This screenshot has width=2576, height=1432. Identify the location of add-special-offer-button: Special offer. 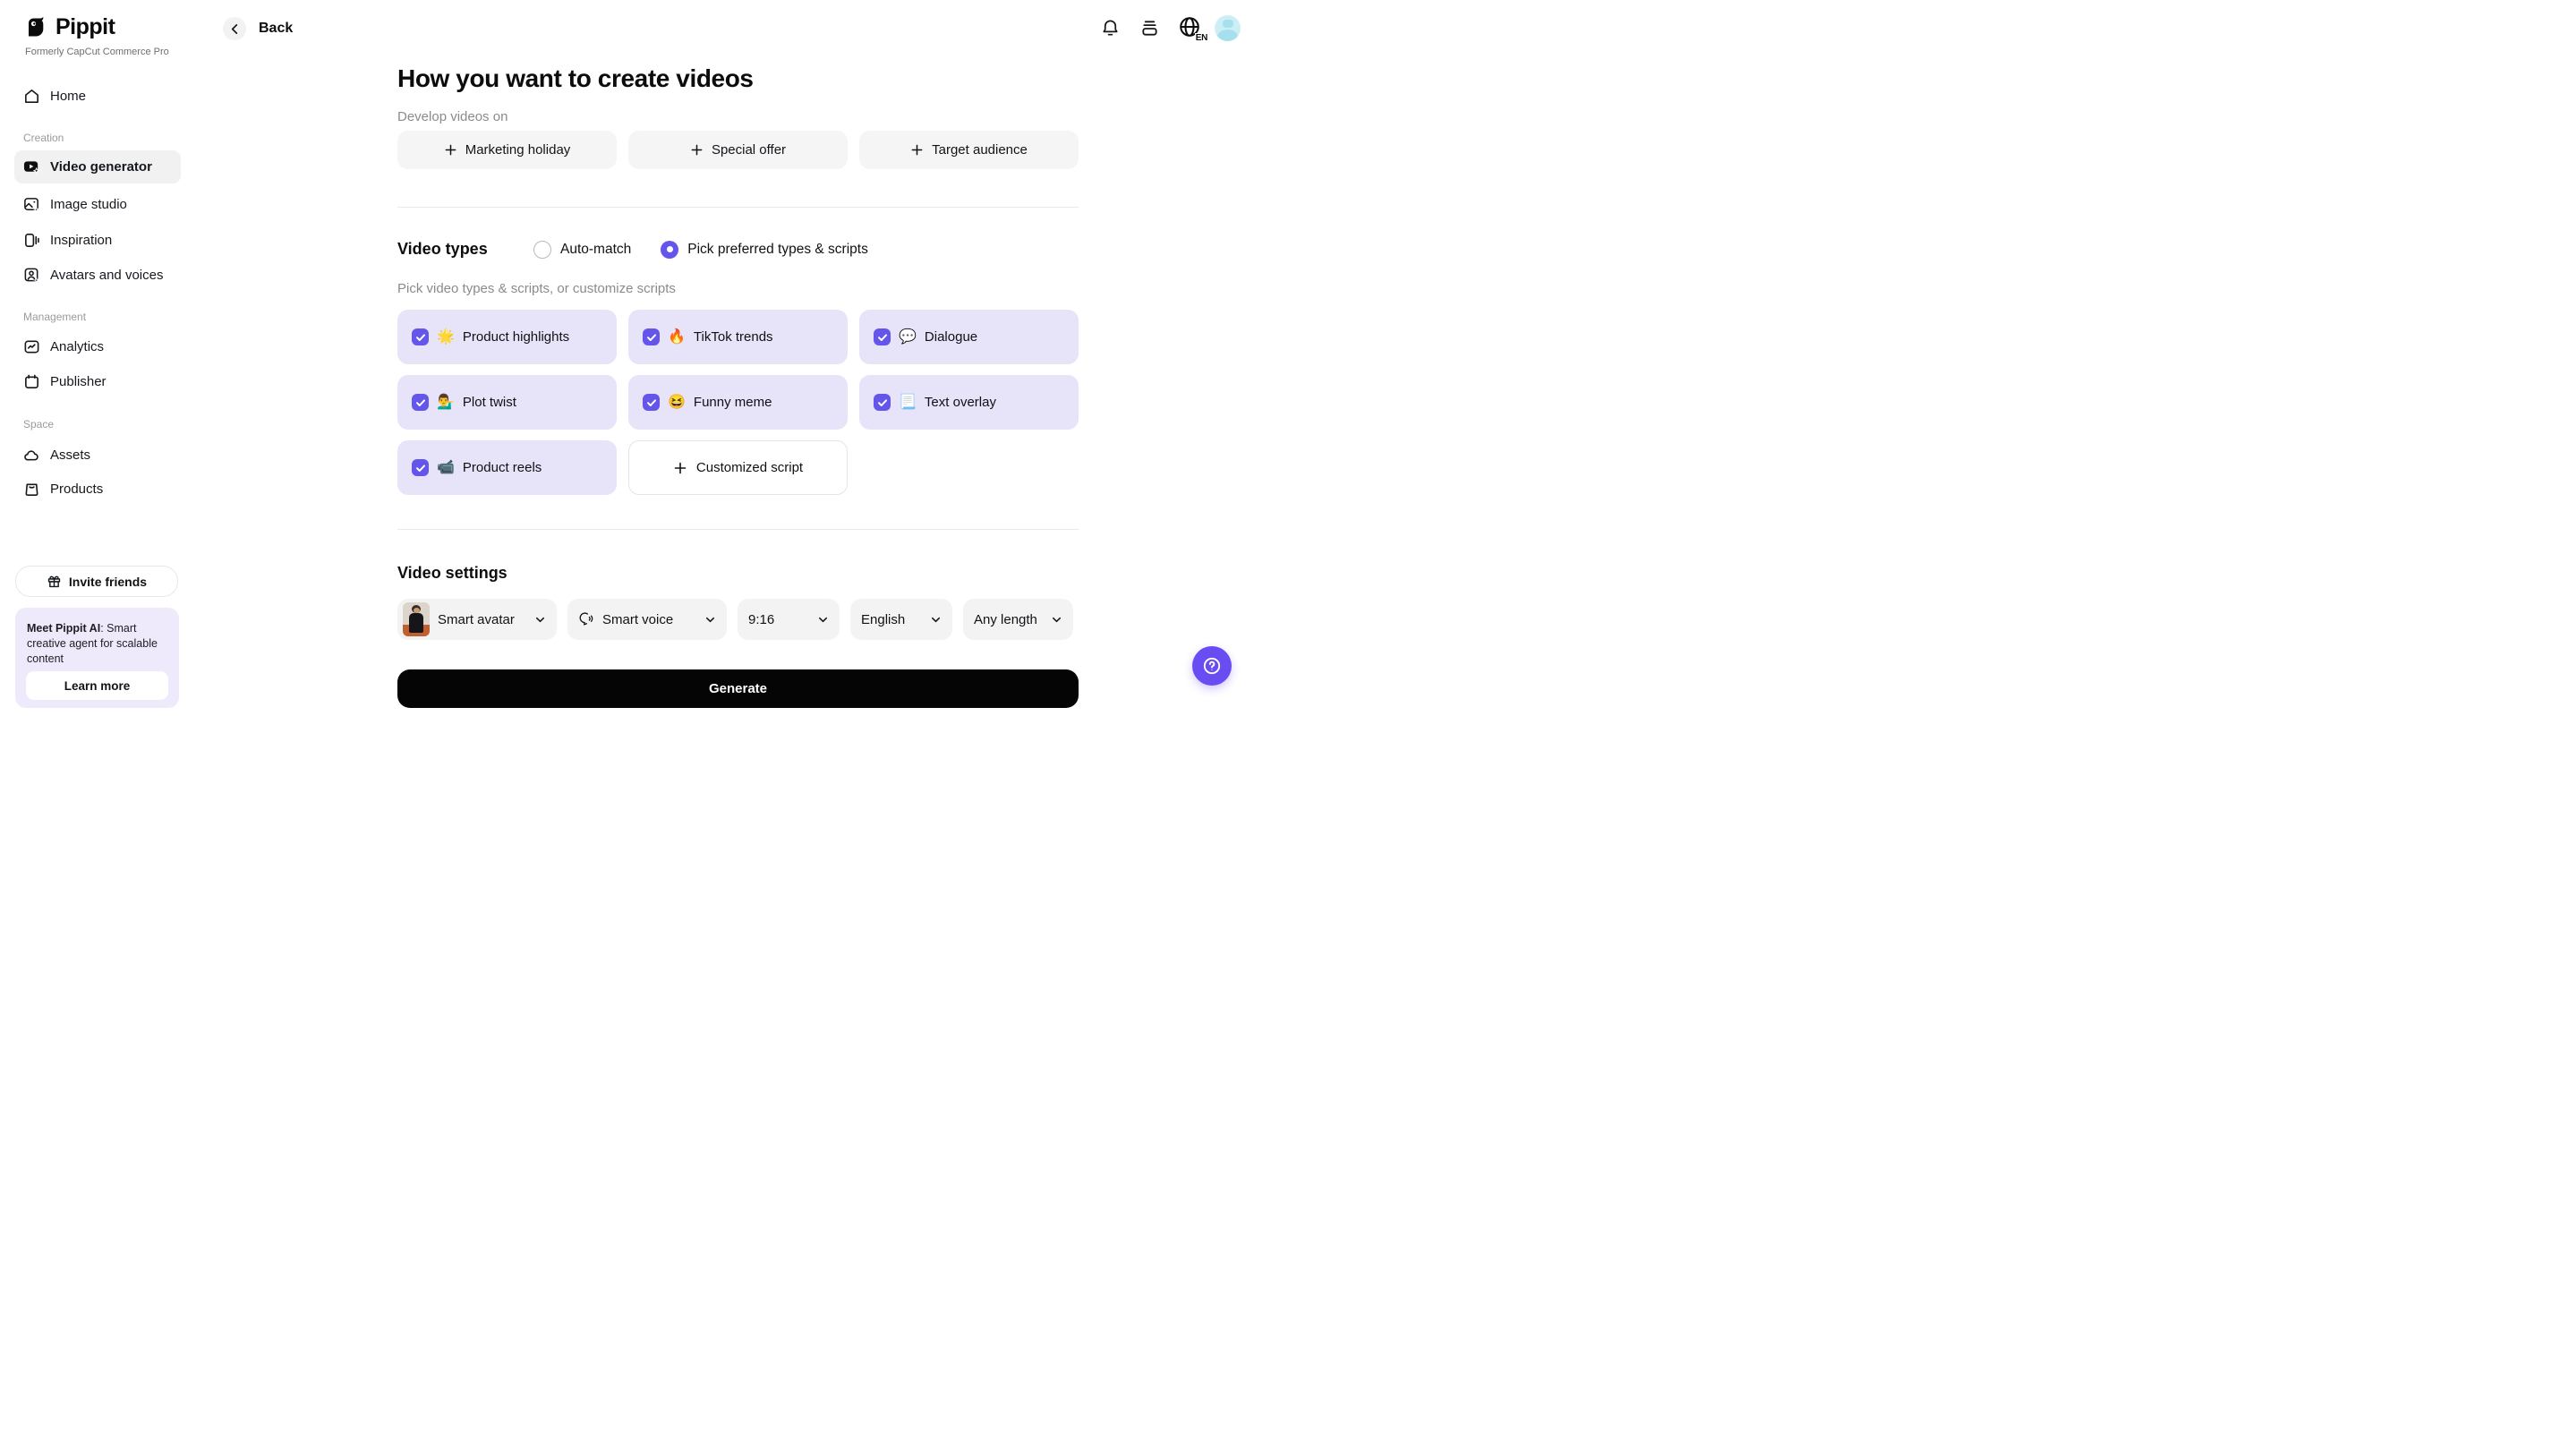
(738, 150).